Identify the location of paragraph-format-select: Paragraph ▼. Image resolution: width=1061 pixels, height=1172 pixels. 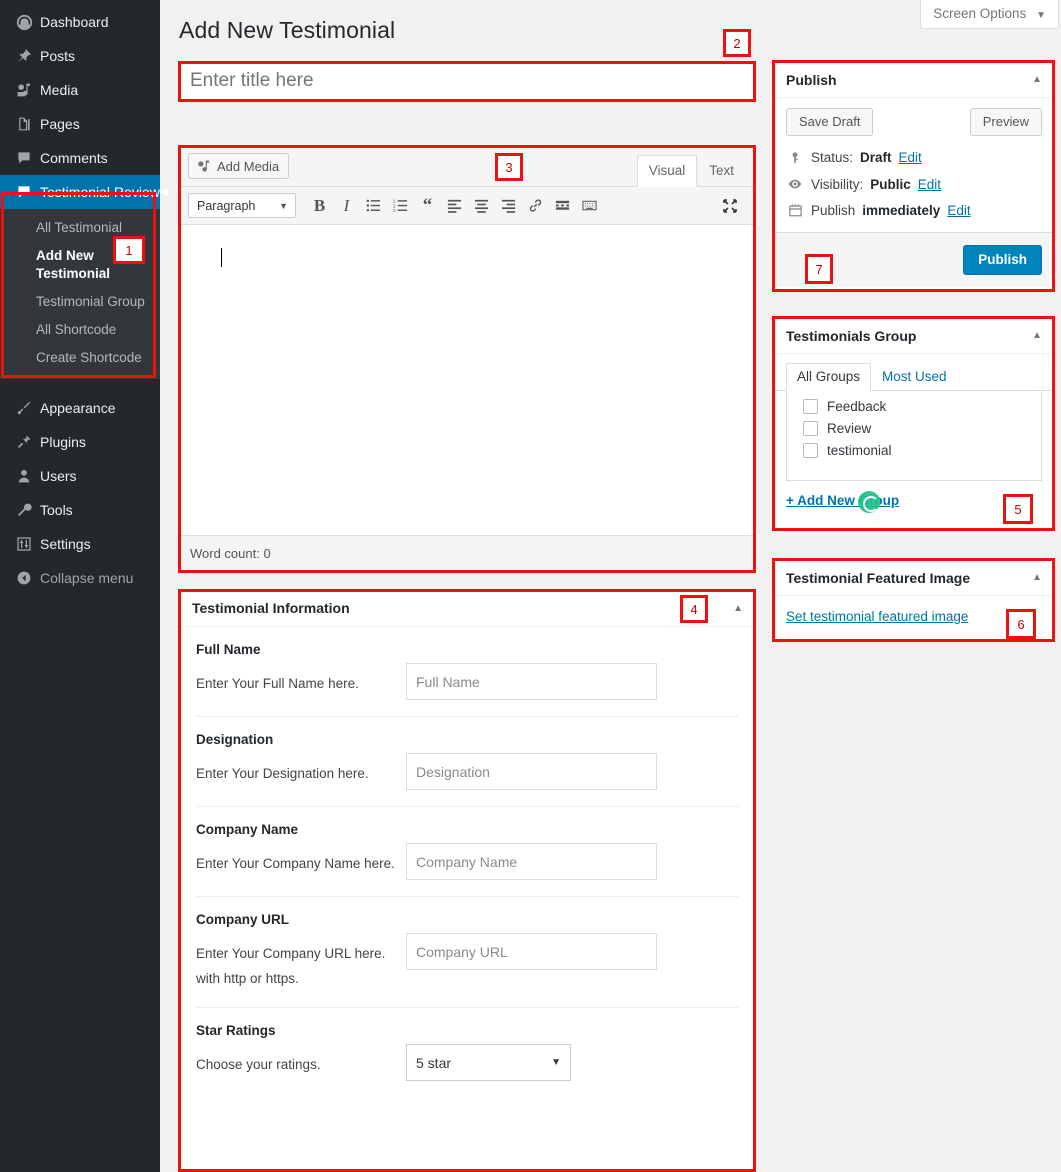
(242, 205).